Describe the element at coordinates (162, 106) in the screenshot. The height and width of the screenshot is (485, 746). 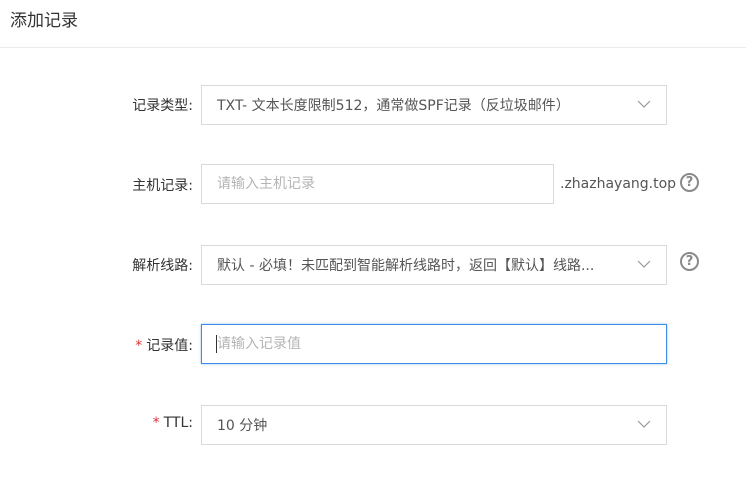
I see `record-type-label: 记录类型:` at that location.